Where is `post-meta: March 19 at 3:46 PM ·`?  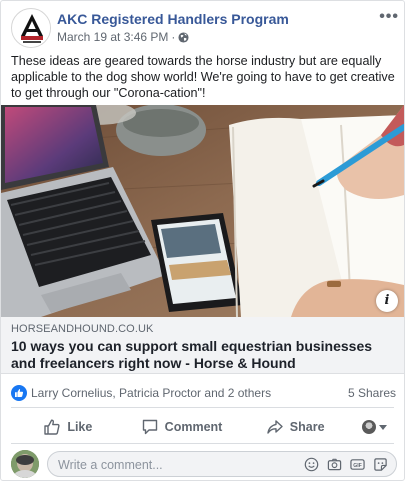
post-meta: March 19 at 3:46 PM · is located at coordinates (123, 37).